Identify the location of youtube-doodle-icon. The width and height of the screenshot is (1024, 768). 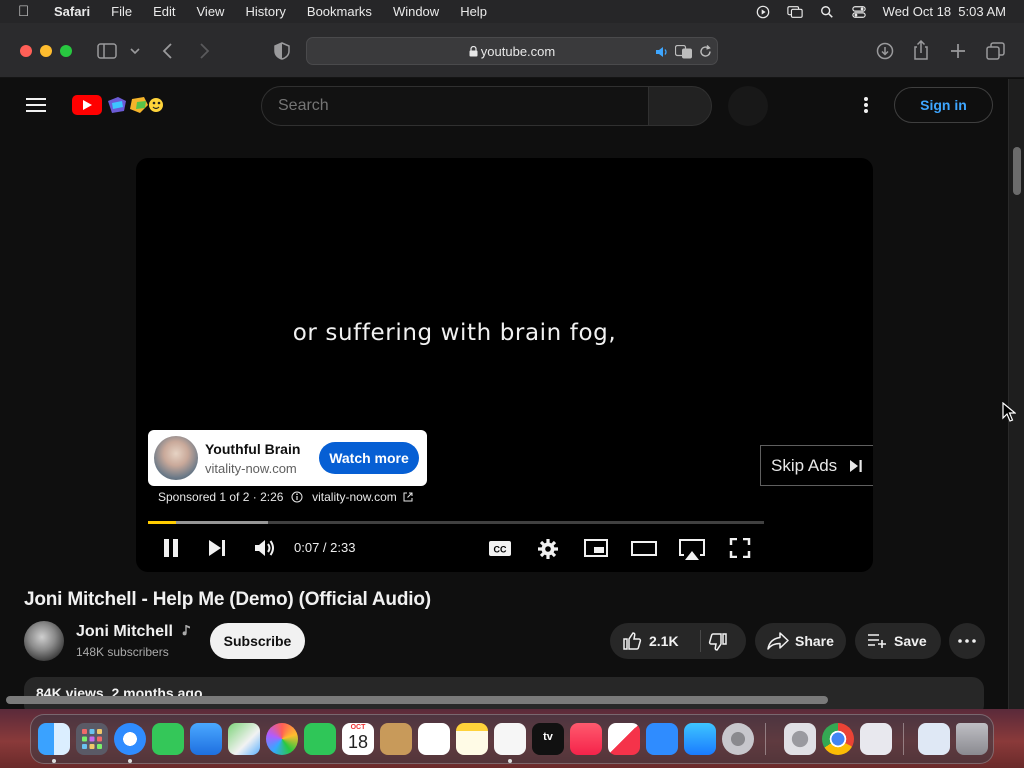
(135, 105).